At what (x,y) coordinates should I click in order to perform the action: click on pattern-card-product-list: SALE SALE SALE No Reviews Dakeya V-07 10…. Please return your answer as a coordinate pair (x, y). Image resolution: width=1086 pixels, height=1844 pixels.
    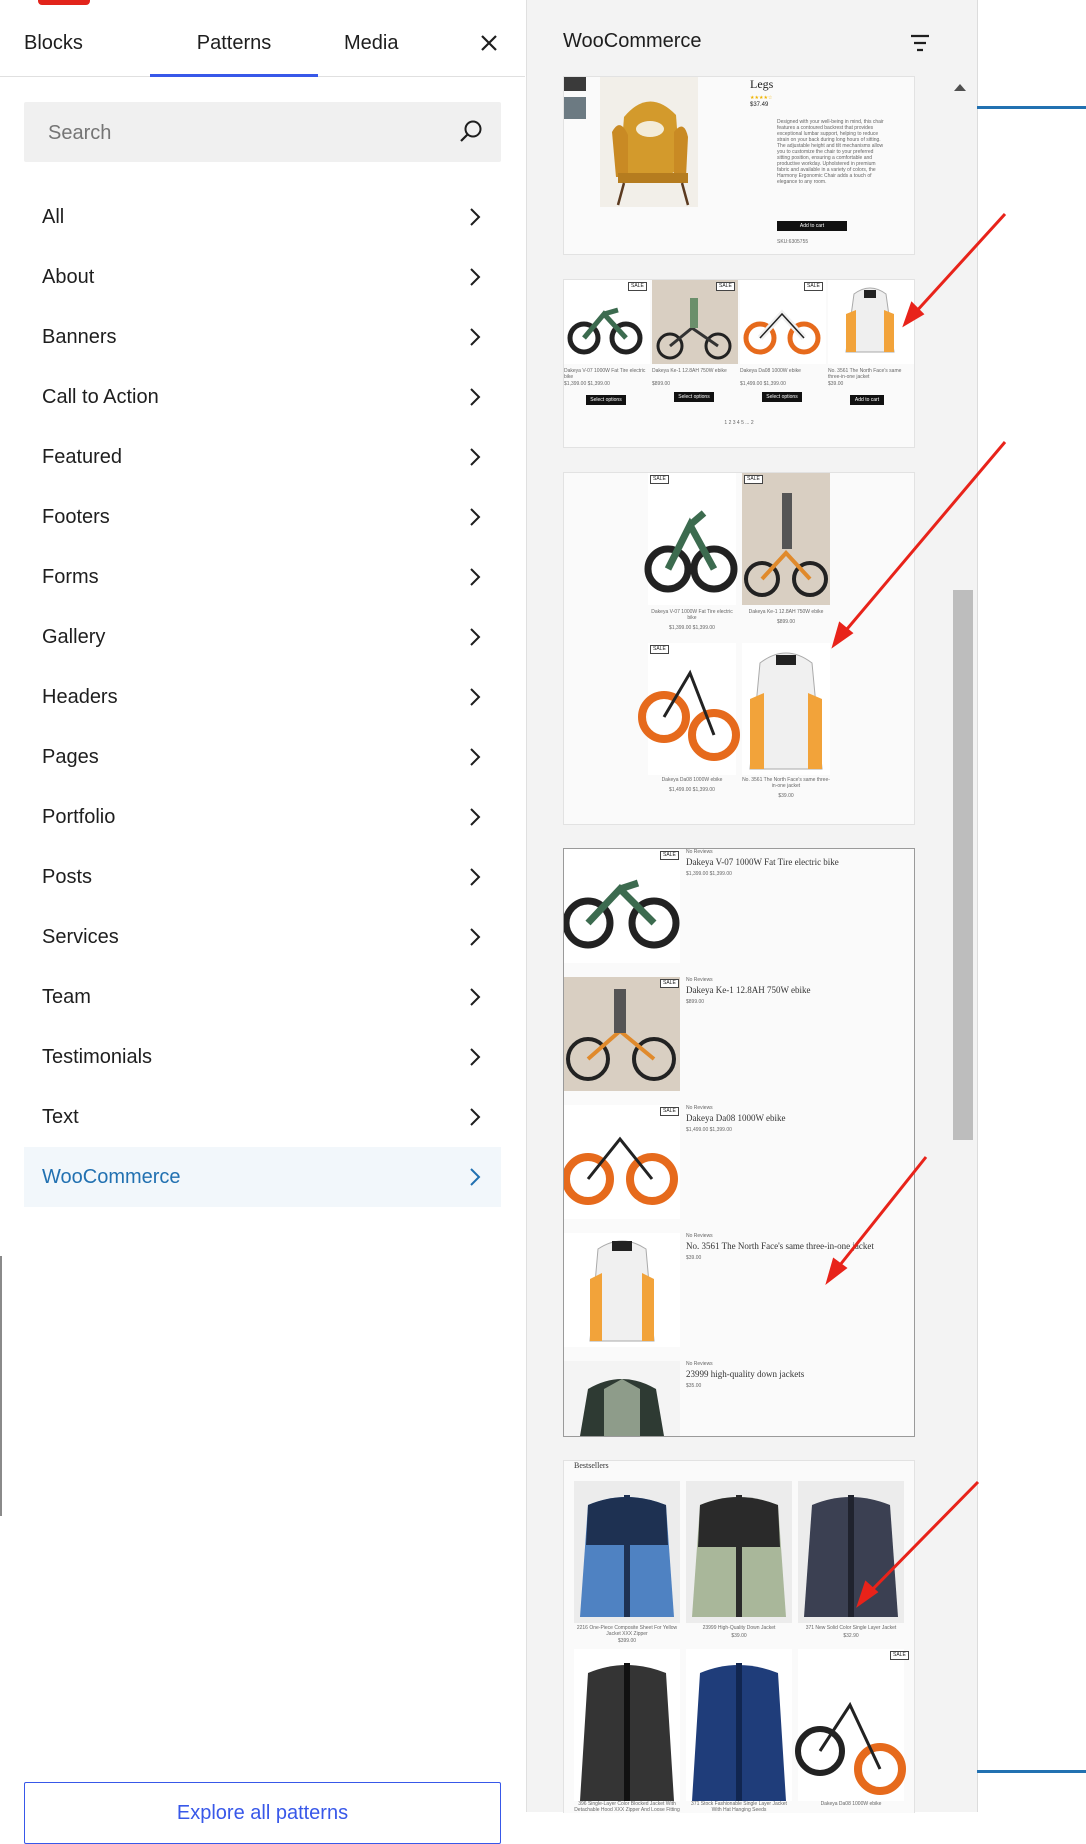
    Looking at the image, I should click on (739, 1142).